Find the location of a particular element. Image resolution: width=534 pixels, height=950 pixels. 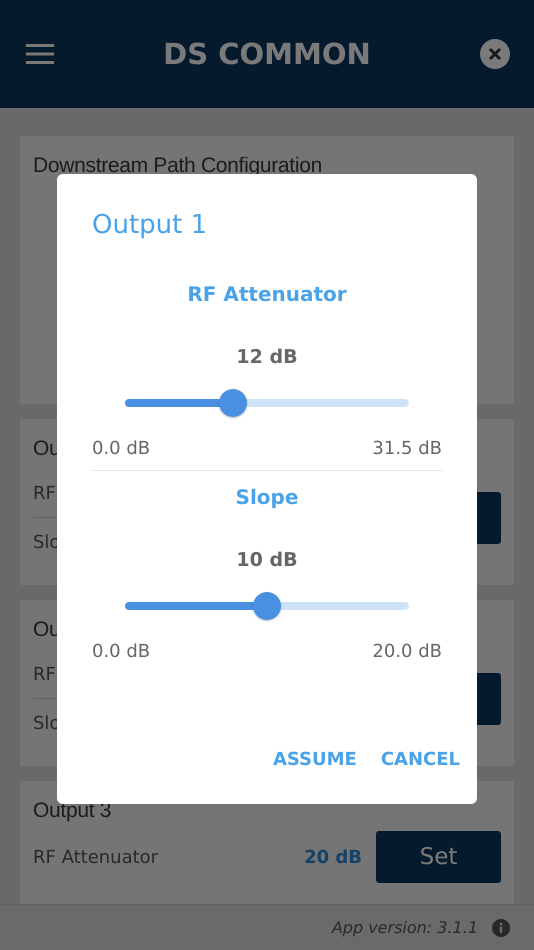

dialog-button: CANCEL is located at coordinates (420, 759).